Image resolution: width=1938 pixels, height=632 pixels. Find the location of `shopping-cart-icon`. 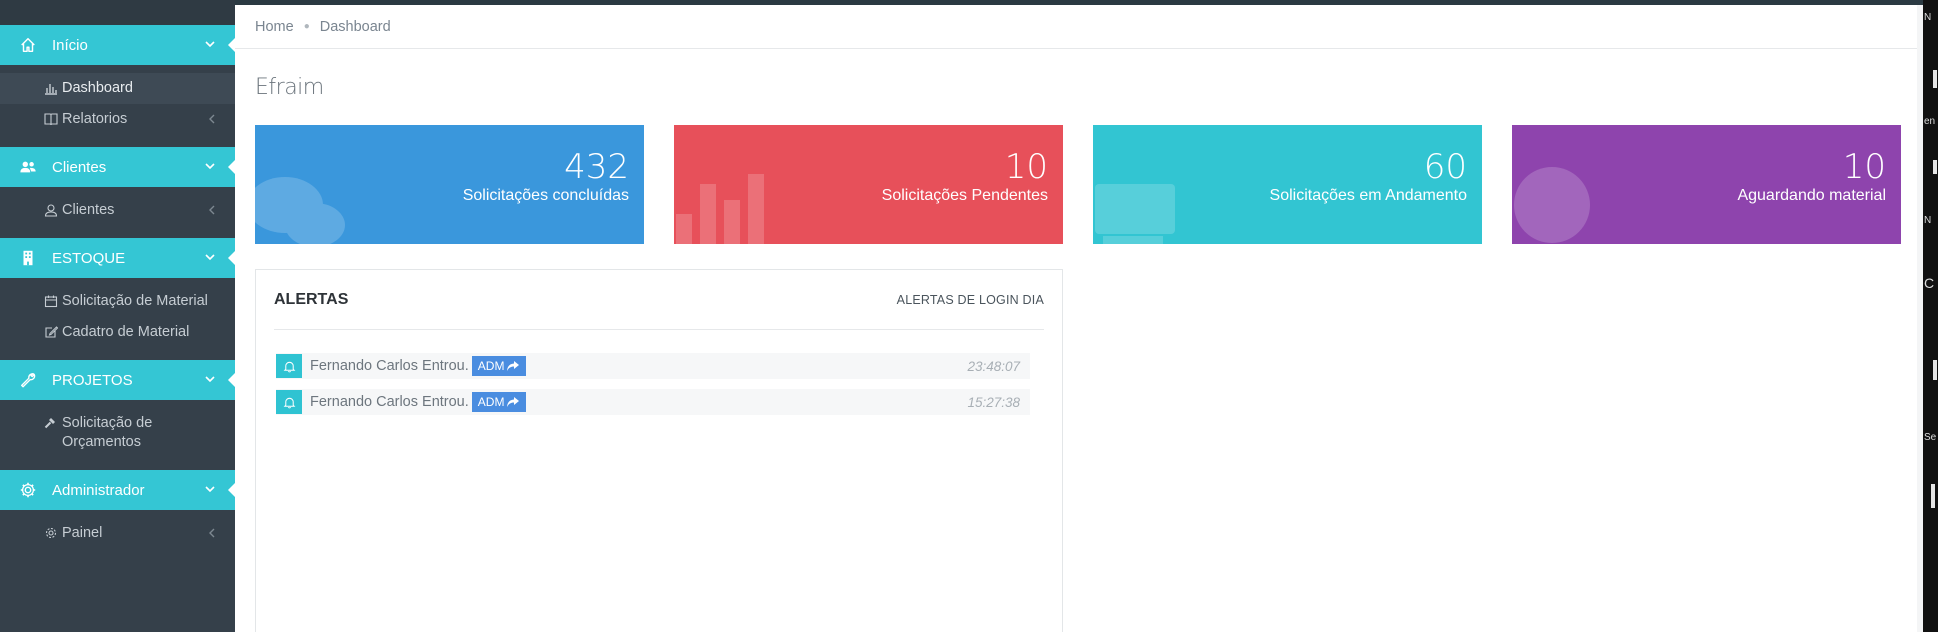

shopping-cart-icon is located at coordinates (1135, 214).